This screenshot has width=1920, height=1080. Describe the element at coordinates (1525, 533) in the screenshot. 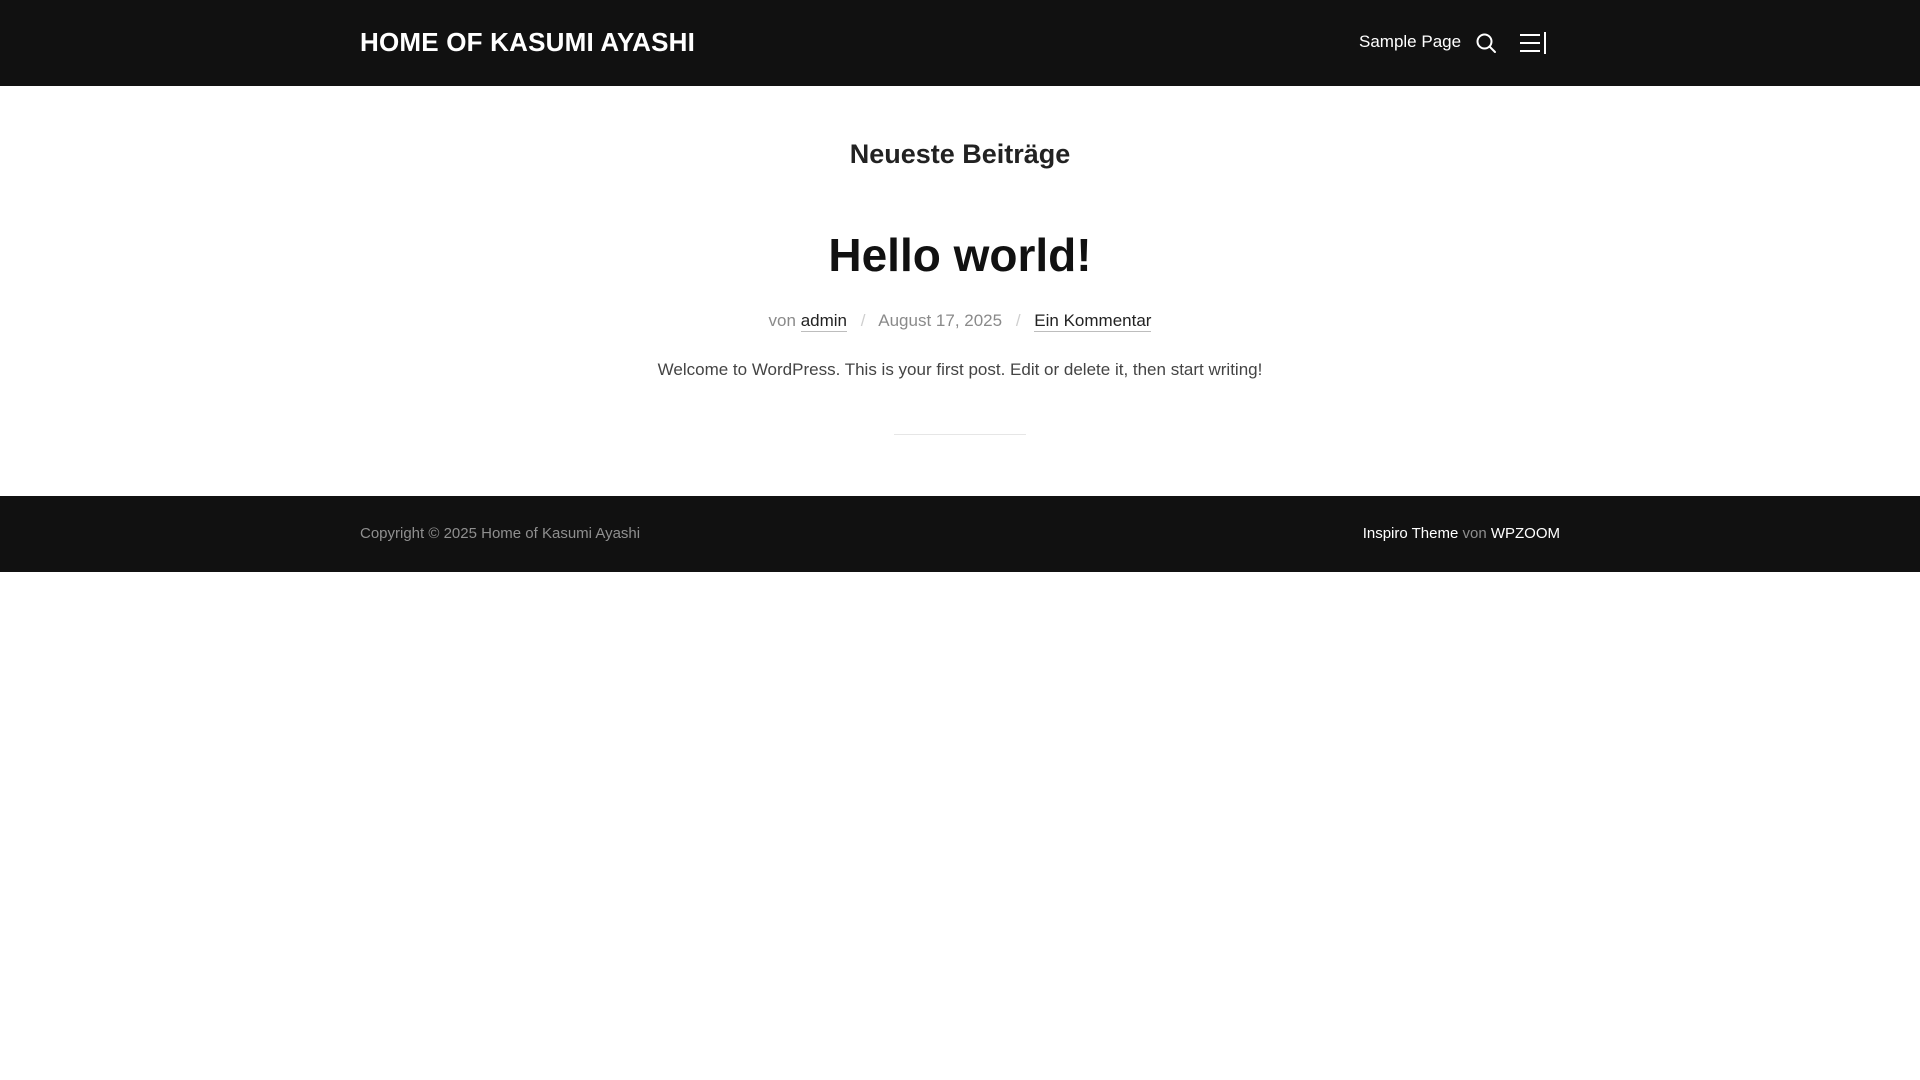

I see `vendor-link: WPZOOM` at that location.